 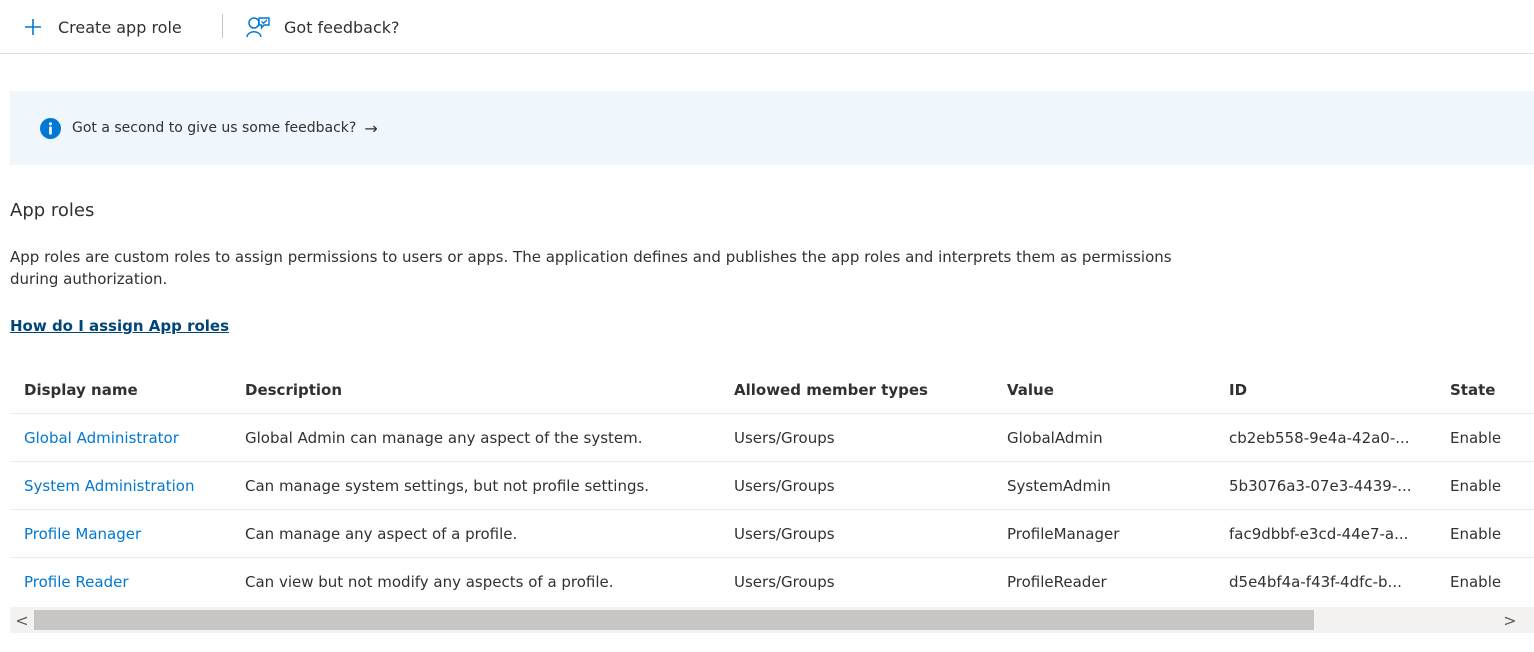 What do you see at coordinates (101, 438) in the screenshot?
I see `role-name-link: Global Administrator` at bounding box center [101, 438].